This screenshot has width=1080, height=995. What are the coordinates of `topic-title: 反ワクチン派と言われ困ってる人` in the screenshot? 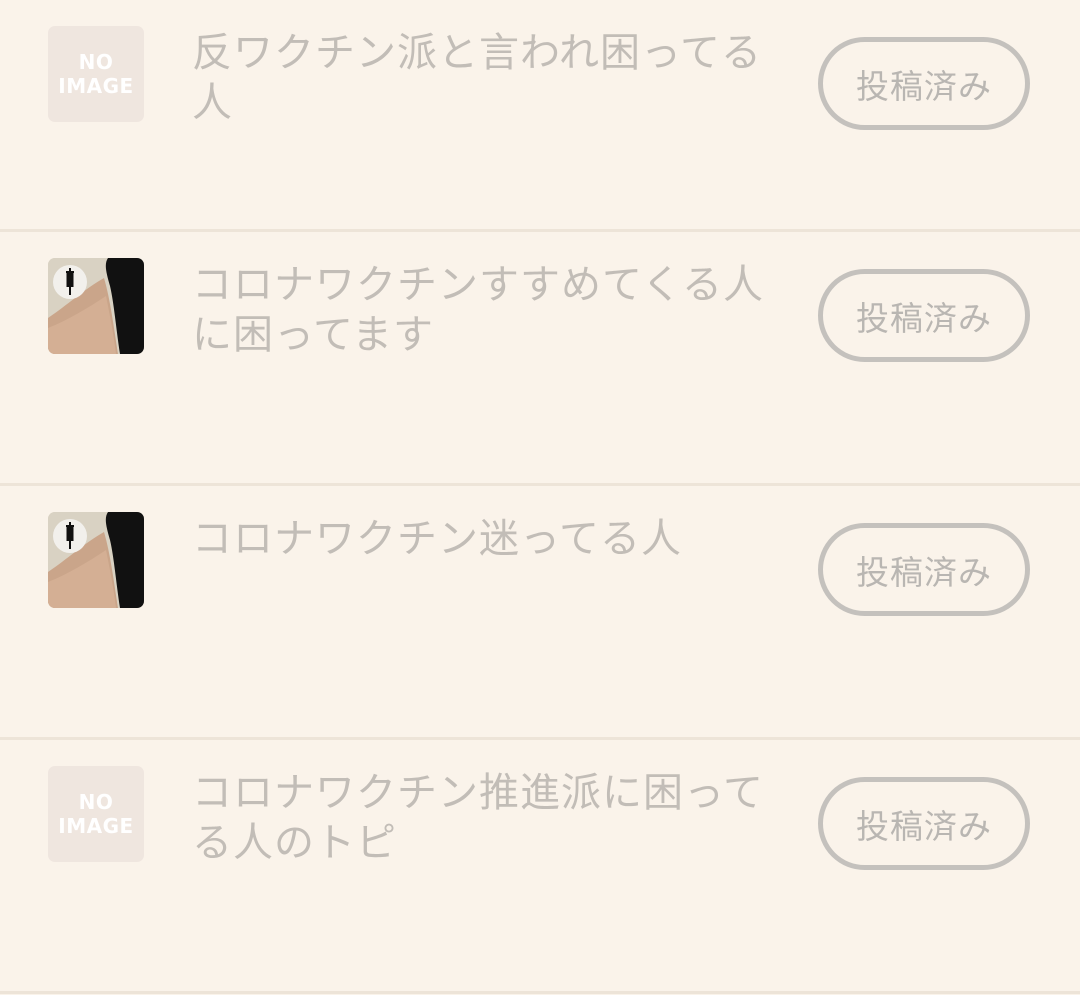 It's located at (492, 78).